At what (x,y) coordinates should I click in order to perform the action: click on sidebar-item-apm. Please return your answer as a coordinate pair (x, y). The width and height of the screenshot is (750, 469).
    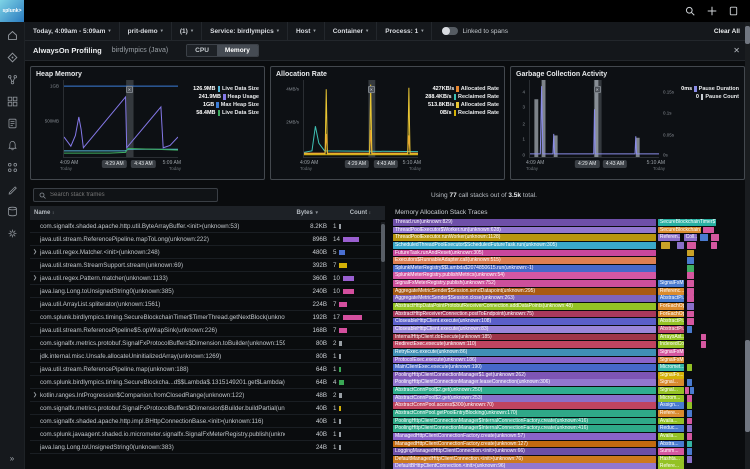
    Looking at the image, I should click on (12, 79).